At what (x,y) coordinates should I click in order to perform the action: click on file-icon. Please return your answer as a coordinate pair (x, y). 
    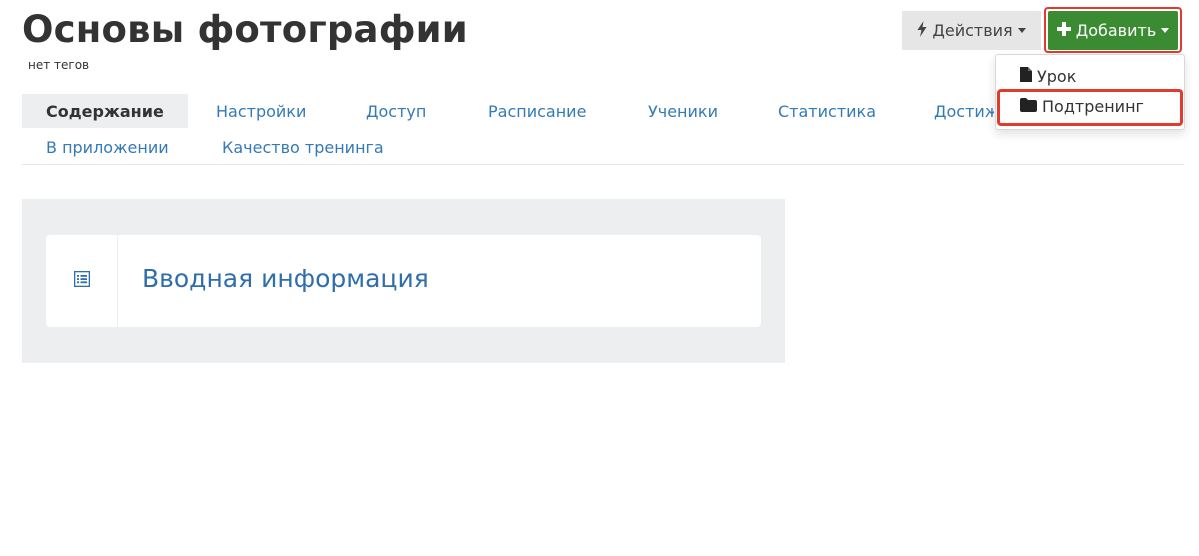
    Looking at the image, I should click on (1026, 76).